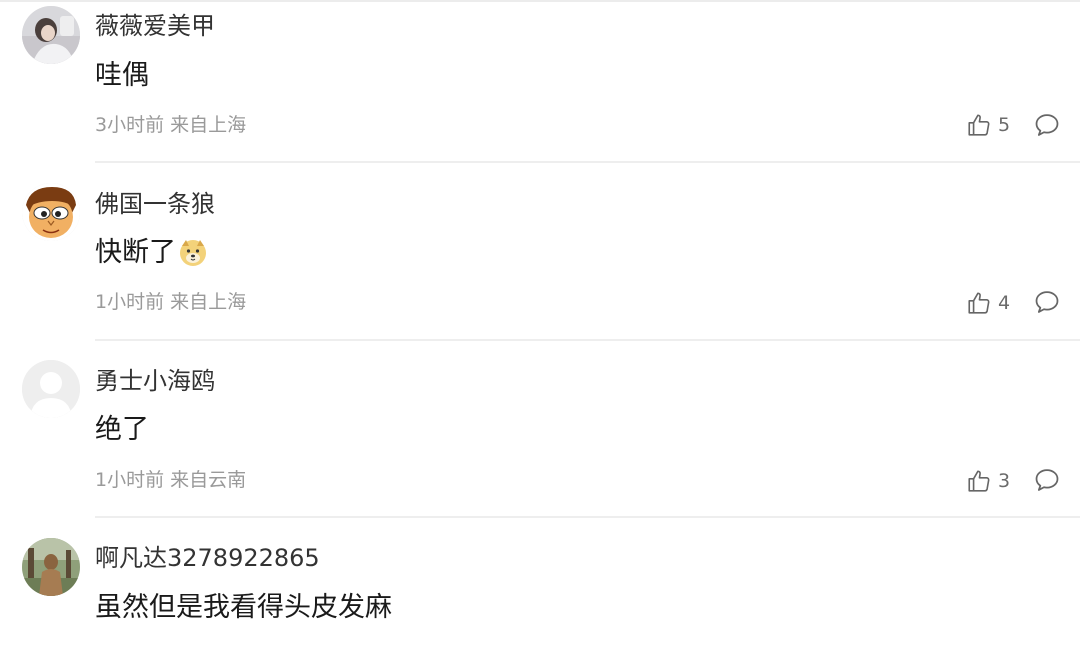 The height and width of the screenshot is (647, 1080). I want to click on comment-meta: 1小时前 来自上海, so click(170, 302).